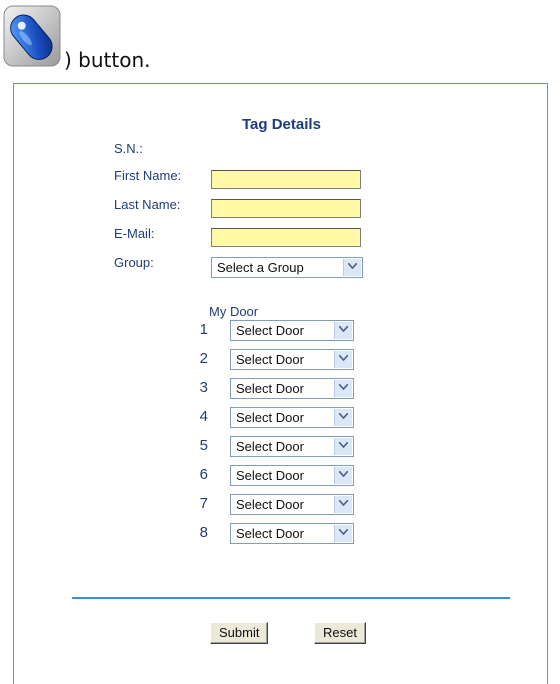  What do you see at coordinates (280, 40) in the screenshot?
I see `intro-line: ) button.` at bounding box center [280, 40].